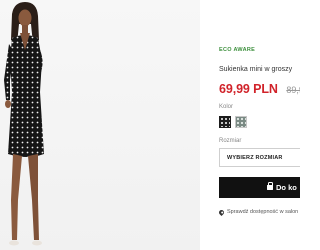 This screenshot has width=320, height=250. I want to click on eco-aware-badge: ECO AWARE, so click(237, 50).